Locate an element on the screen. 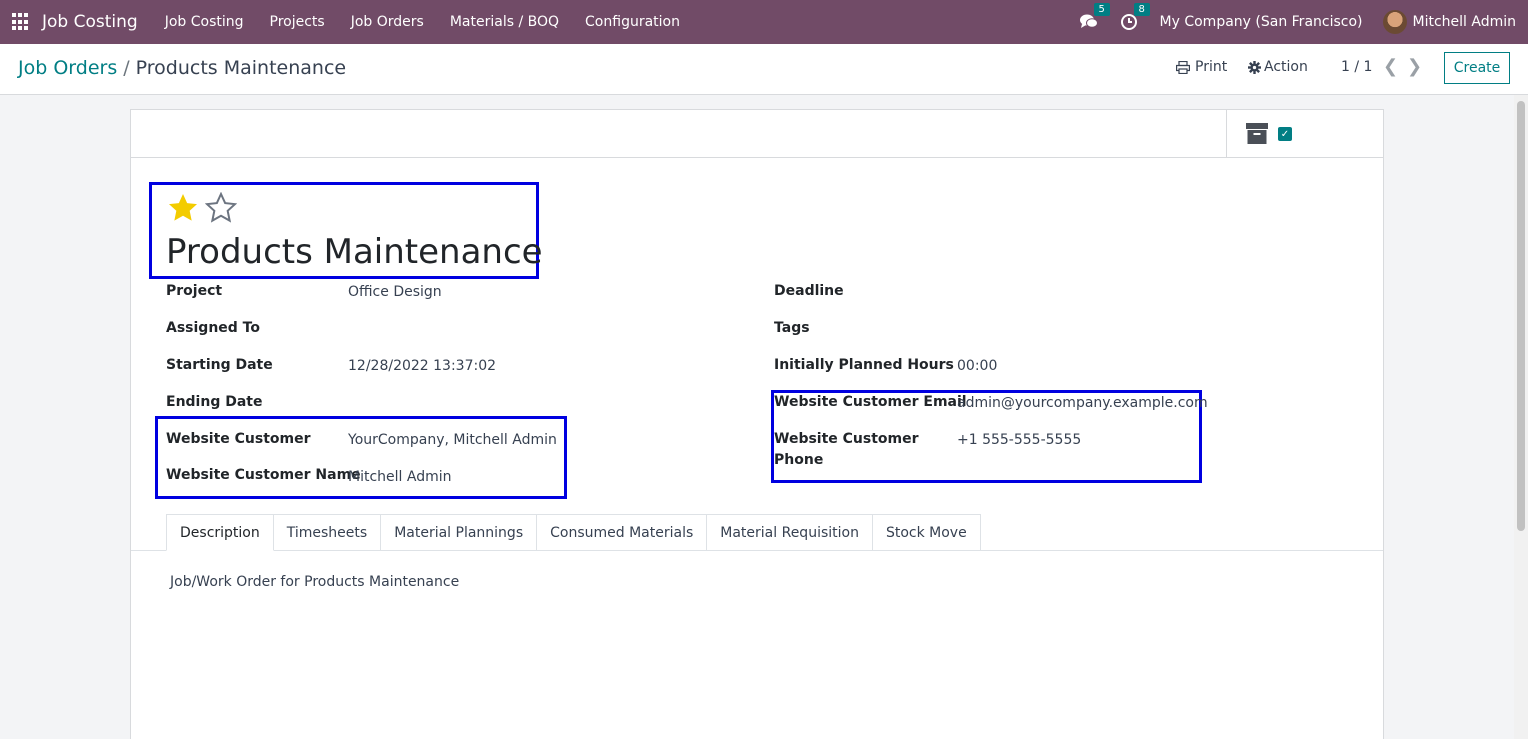 The height and width of the screenshot is (739, 1528). tab-timesheets: Timesheets is located at coordinates (327, 532).